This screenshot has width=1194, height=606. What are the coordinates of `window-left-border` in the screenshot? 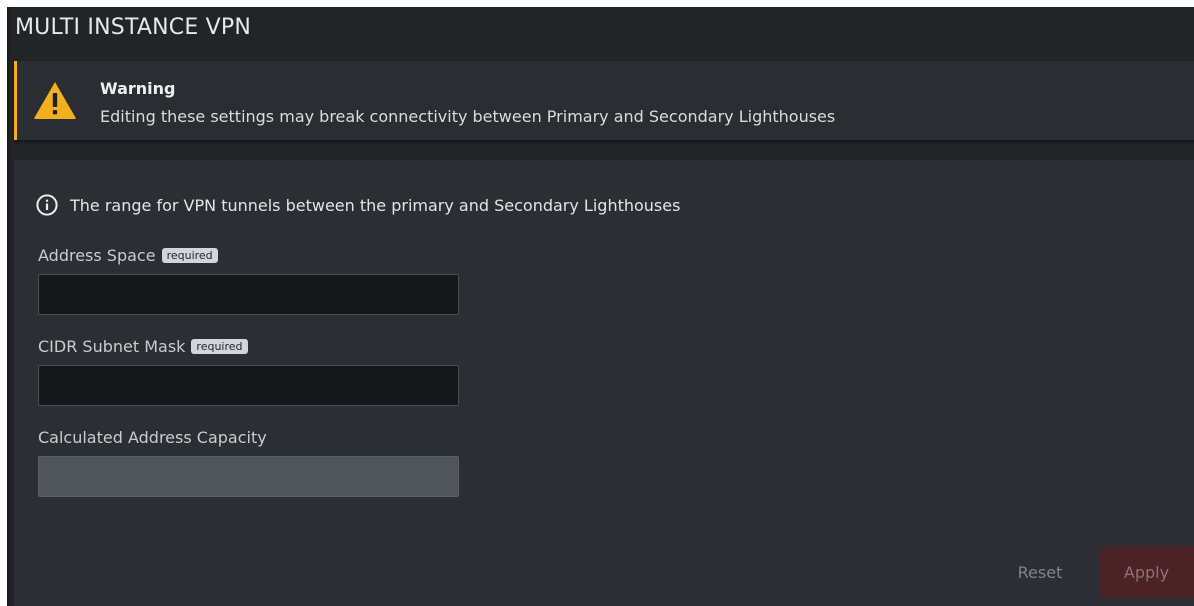 It's located at (8, 306).